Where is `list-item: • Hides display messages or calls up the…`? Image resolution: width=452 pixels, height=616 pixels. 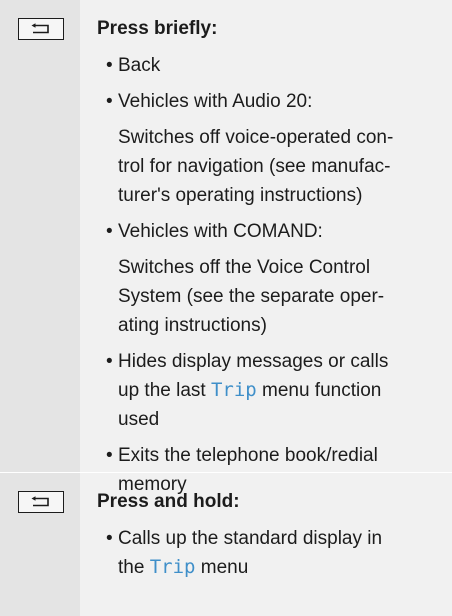 list-item: • Hides display messages or calls up the… is located at coordinates (277, 390).